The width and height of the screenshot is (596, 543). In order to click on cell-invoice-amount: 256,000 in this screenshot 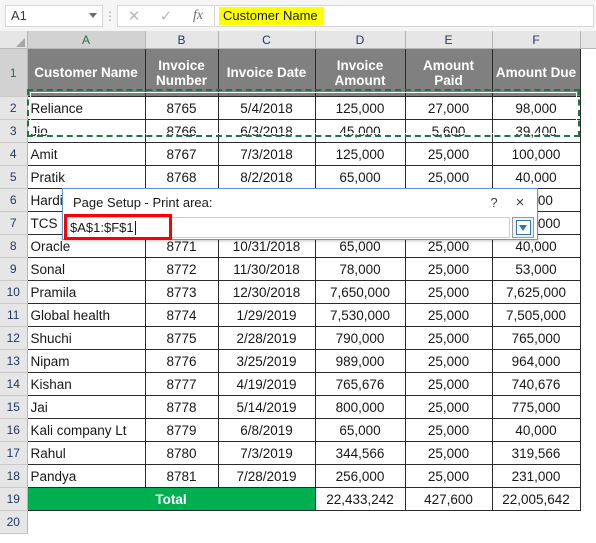, I will do `click(360, 476)`.